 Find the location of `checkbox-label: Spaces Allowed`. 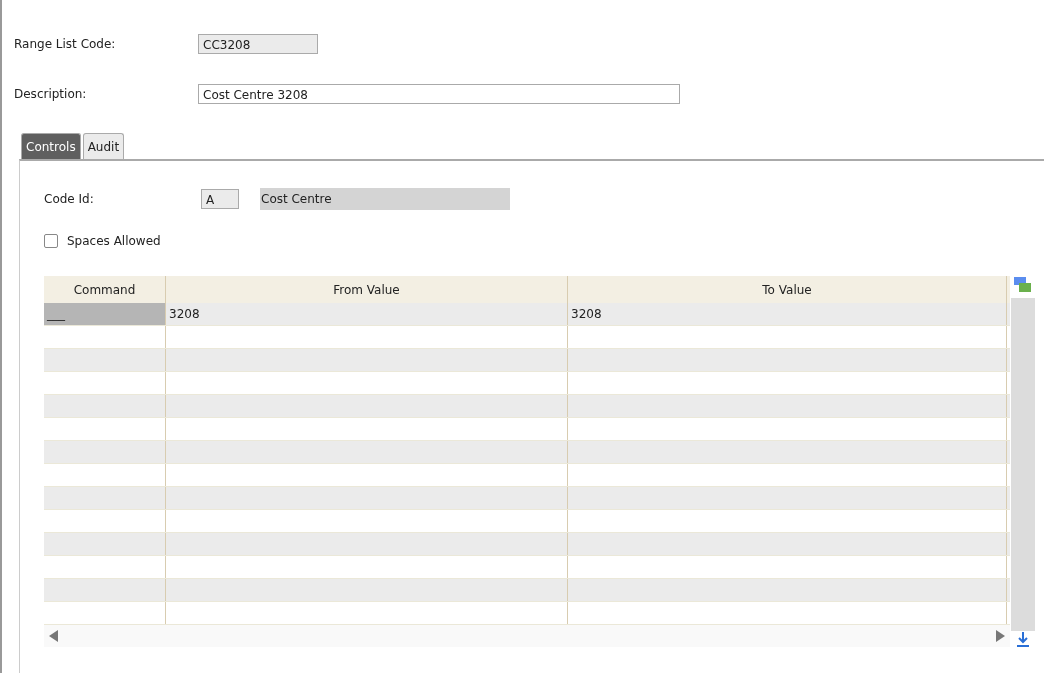

checkbox-label: Spaces Allowed is located at coordinates (114, 241).